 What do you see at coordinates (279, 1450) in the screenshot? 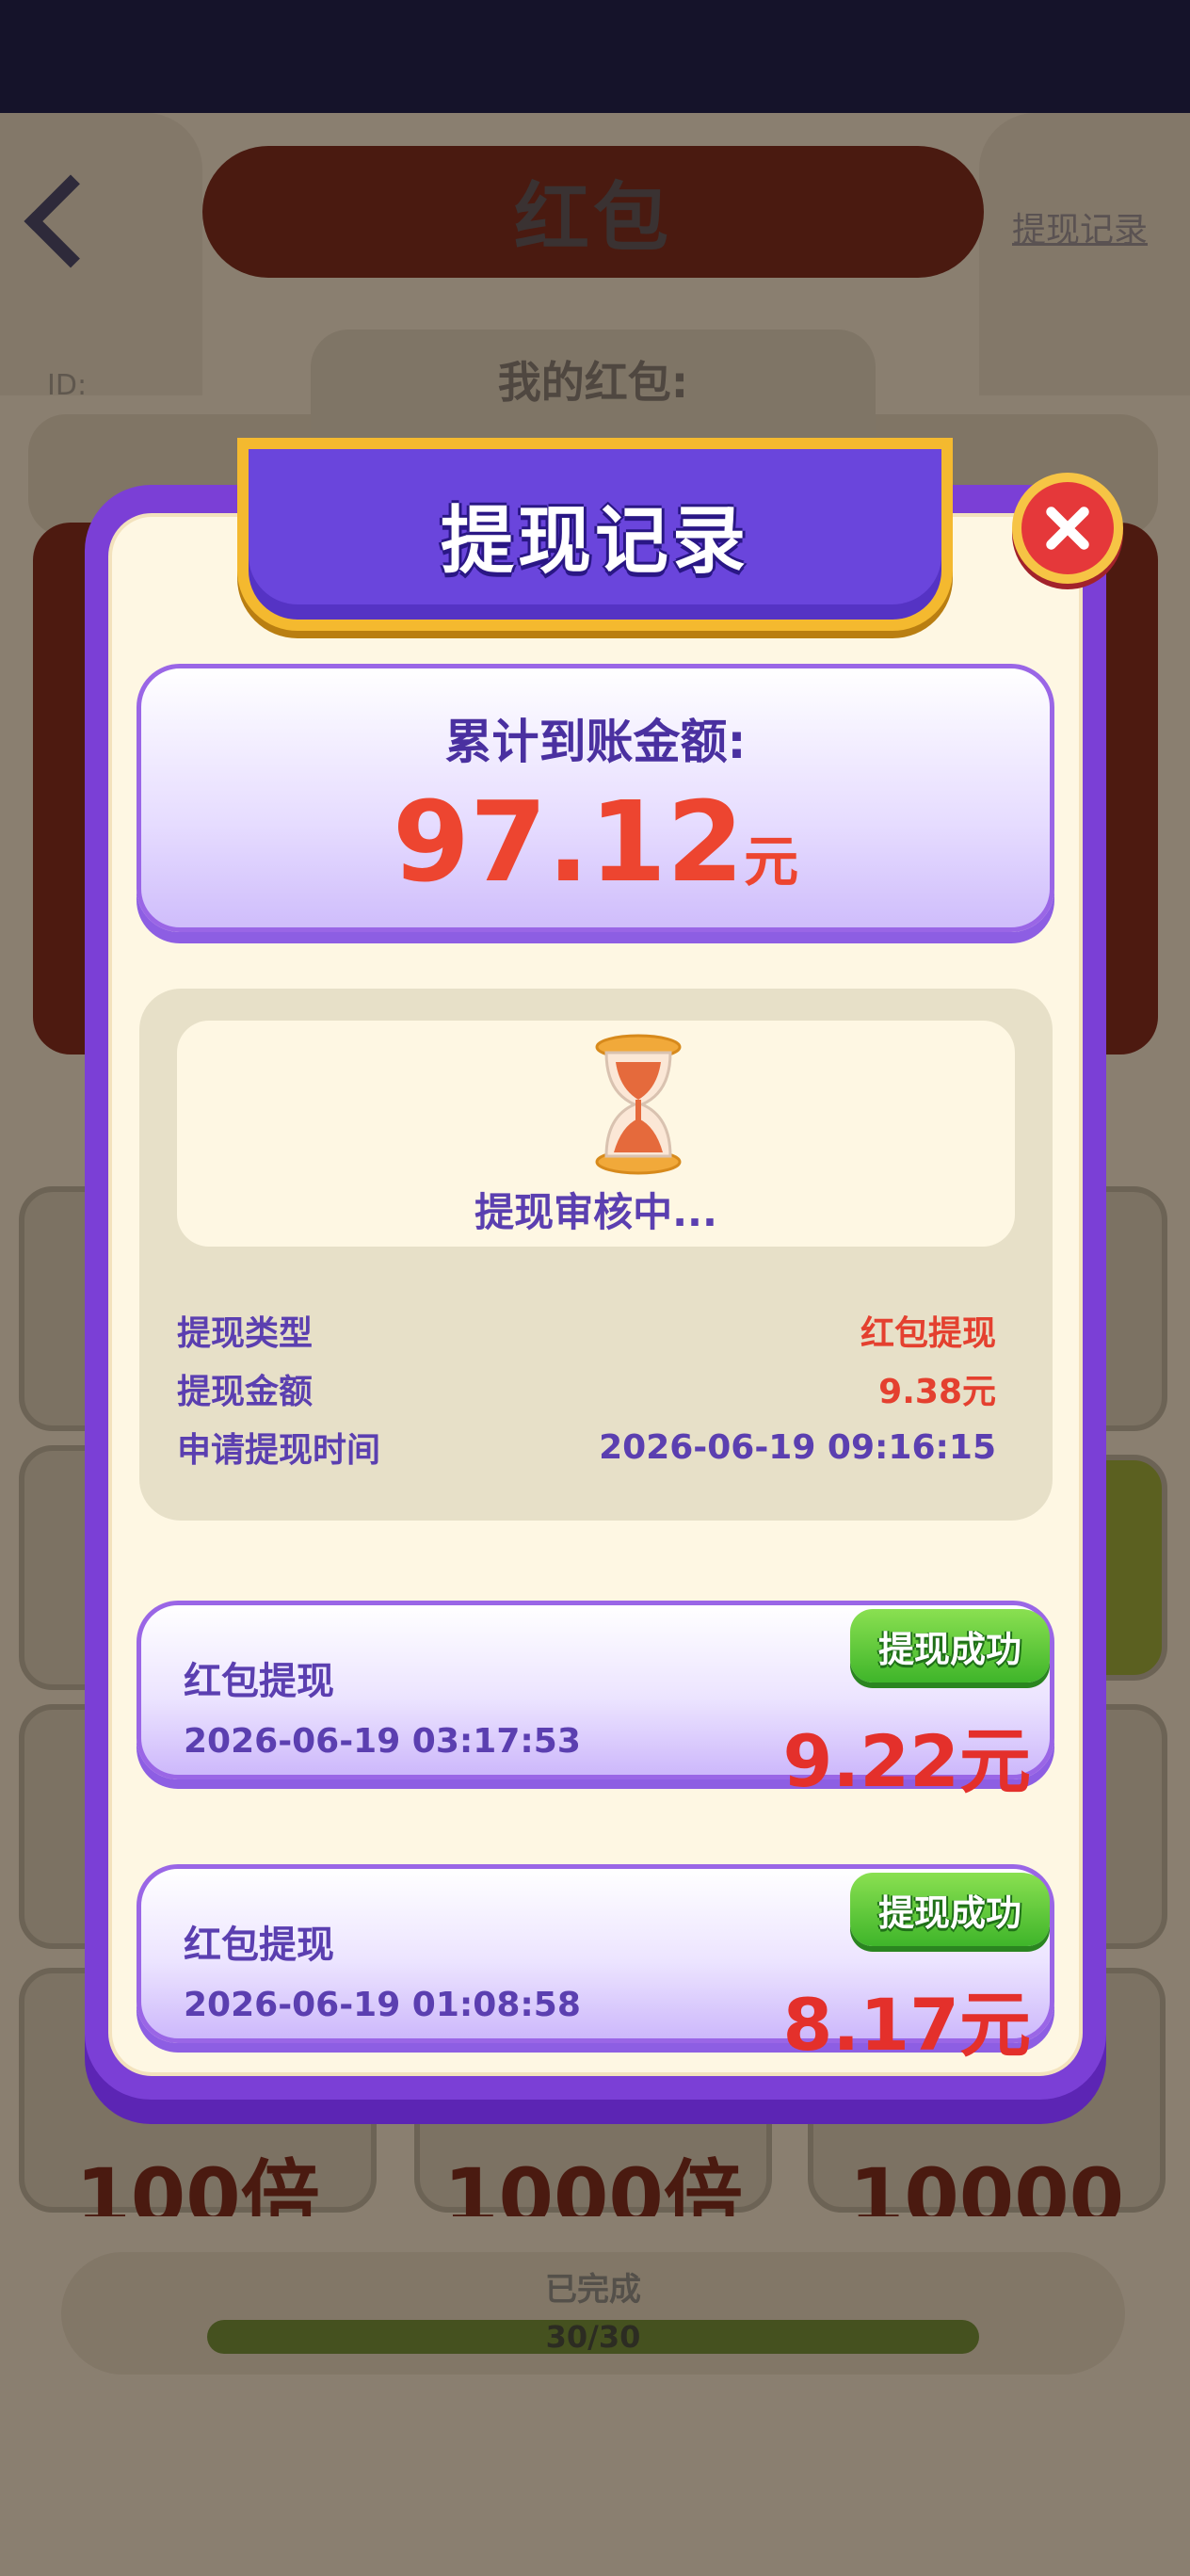
I see `withdraw-time-label: 申请提现时间` at bounding box center [279, 1450].